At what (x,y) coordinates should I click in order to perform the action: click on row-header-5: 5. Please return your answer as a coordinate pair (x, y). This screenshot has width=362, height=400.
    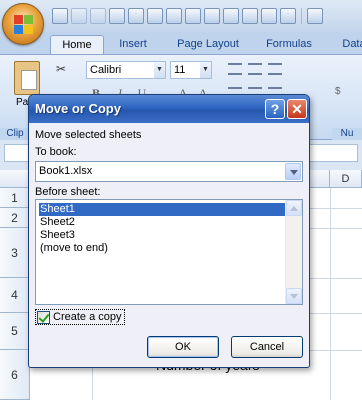
    Looking at the image, I should click on (15, 331).